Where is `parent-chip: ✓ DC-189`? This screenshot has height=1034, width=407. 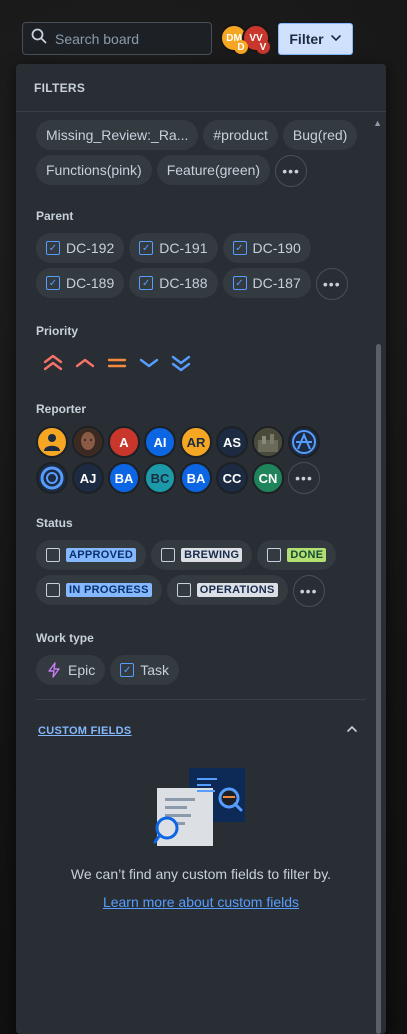
parent-chip: ✓ DC-189 is located at coordinates (80, 283).